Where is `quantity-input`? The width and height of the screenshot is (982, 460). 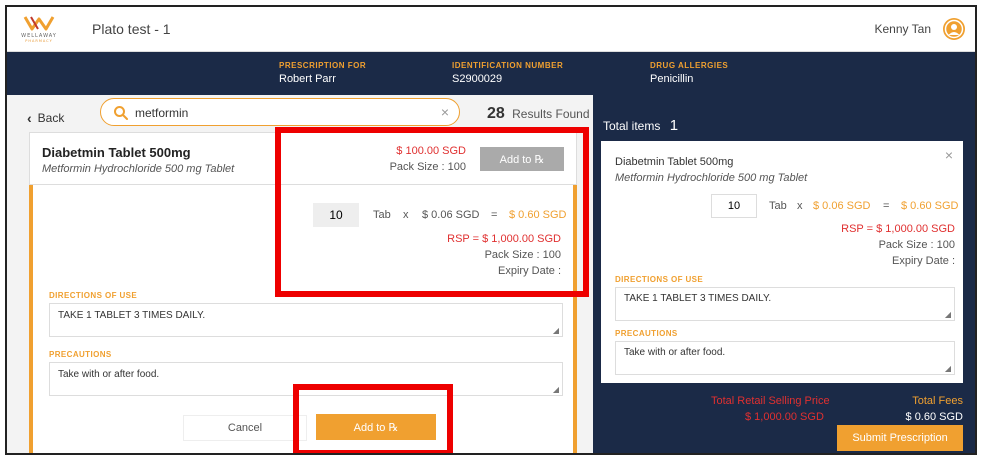
quantity-input is located at coordinates (336, 215).